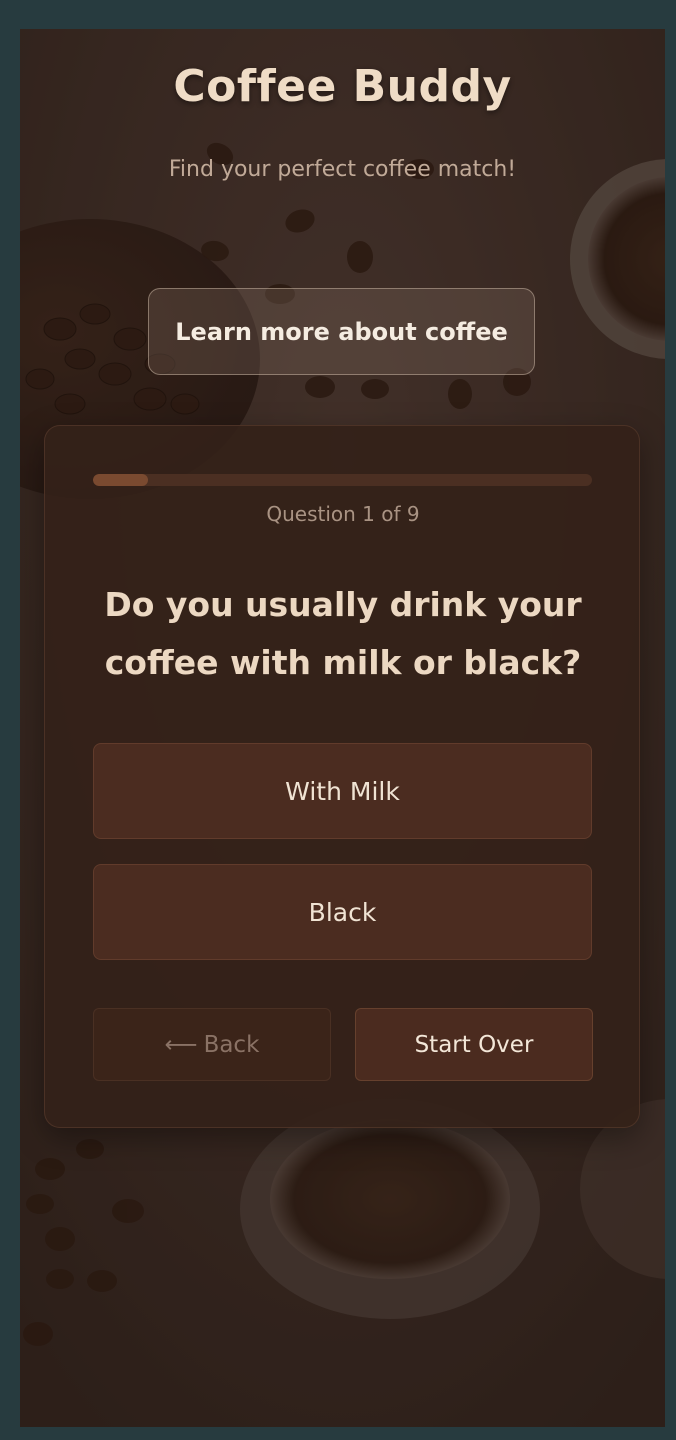 This screenshot has height=1440, width=676. I want to click on question-counter: Question 1 of 9, so click(343, 514).